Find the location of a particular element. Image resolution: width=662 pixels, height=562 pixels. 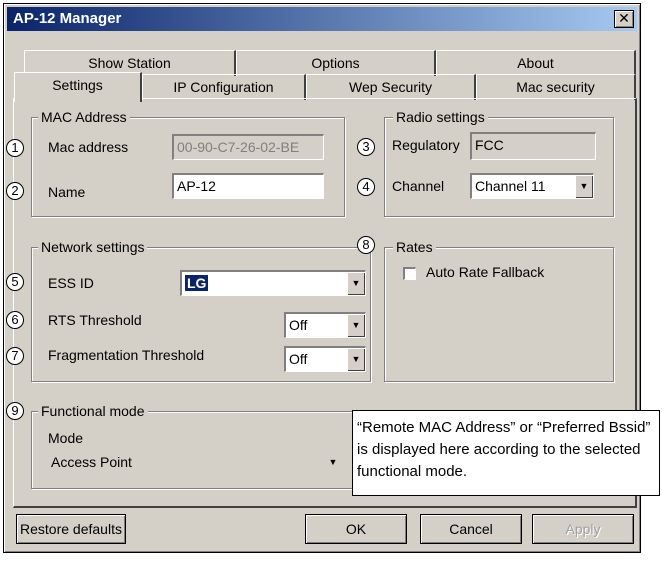

functional-mode-group-label: Functional mode is located at coordinates (93, 411).